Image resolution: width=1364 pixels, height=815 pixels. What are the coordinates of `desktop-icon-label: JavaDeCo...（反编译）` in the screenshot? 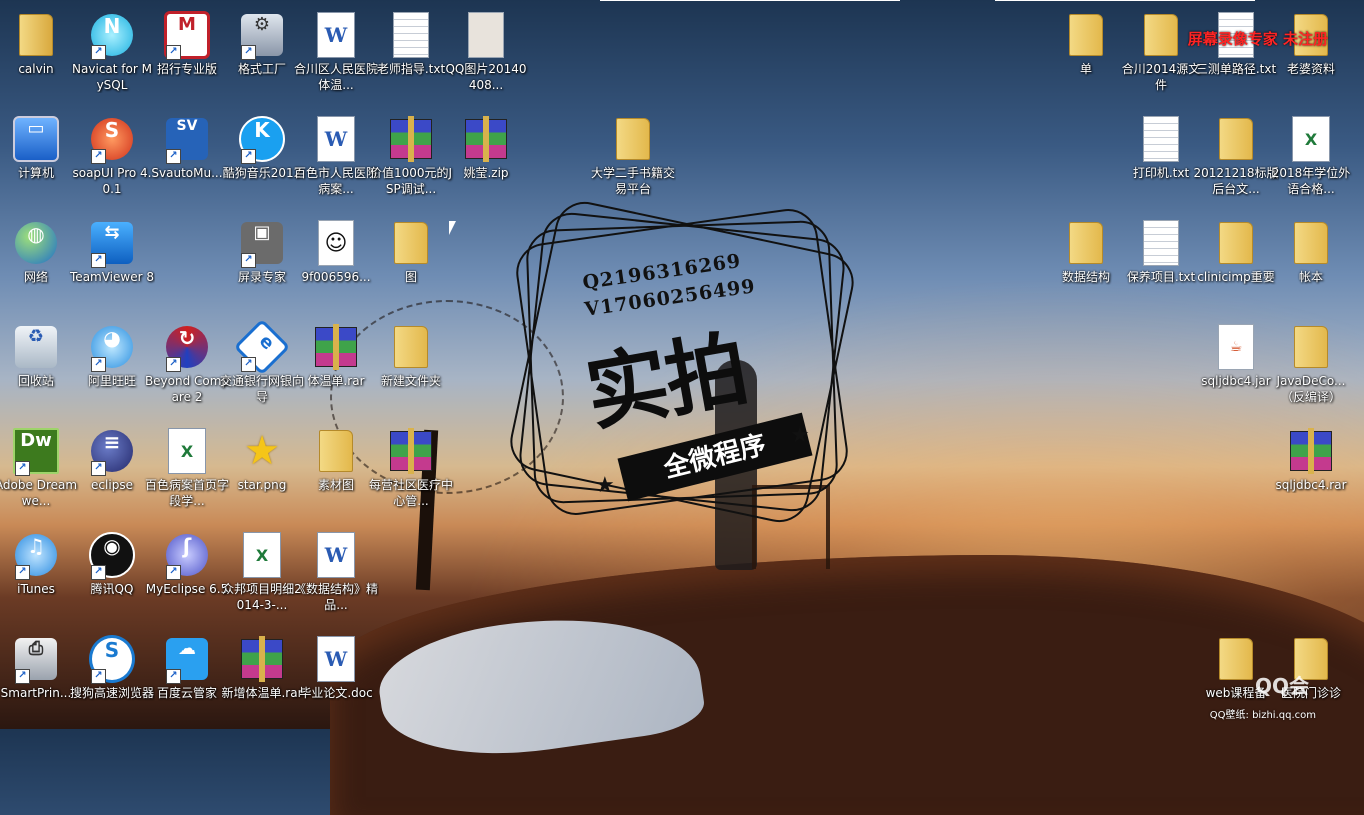 It's located at (1311, 389).